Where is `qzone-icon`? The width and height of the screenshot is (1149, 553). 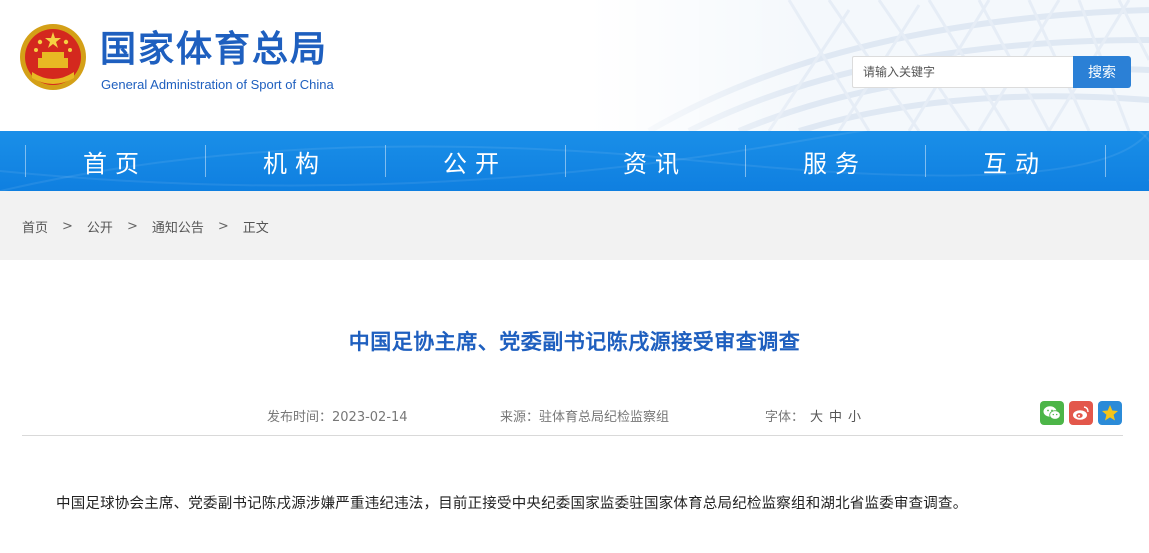
qzone-icon is located at coordinates (1110, 413).